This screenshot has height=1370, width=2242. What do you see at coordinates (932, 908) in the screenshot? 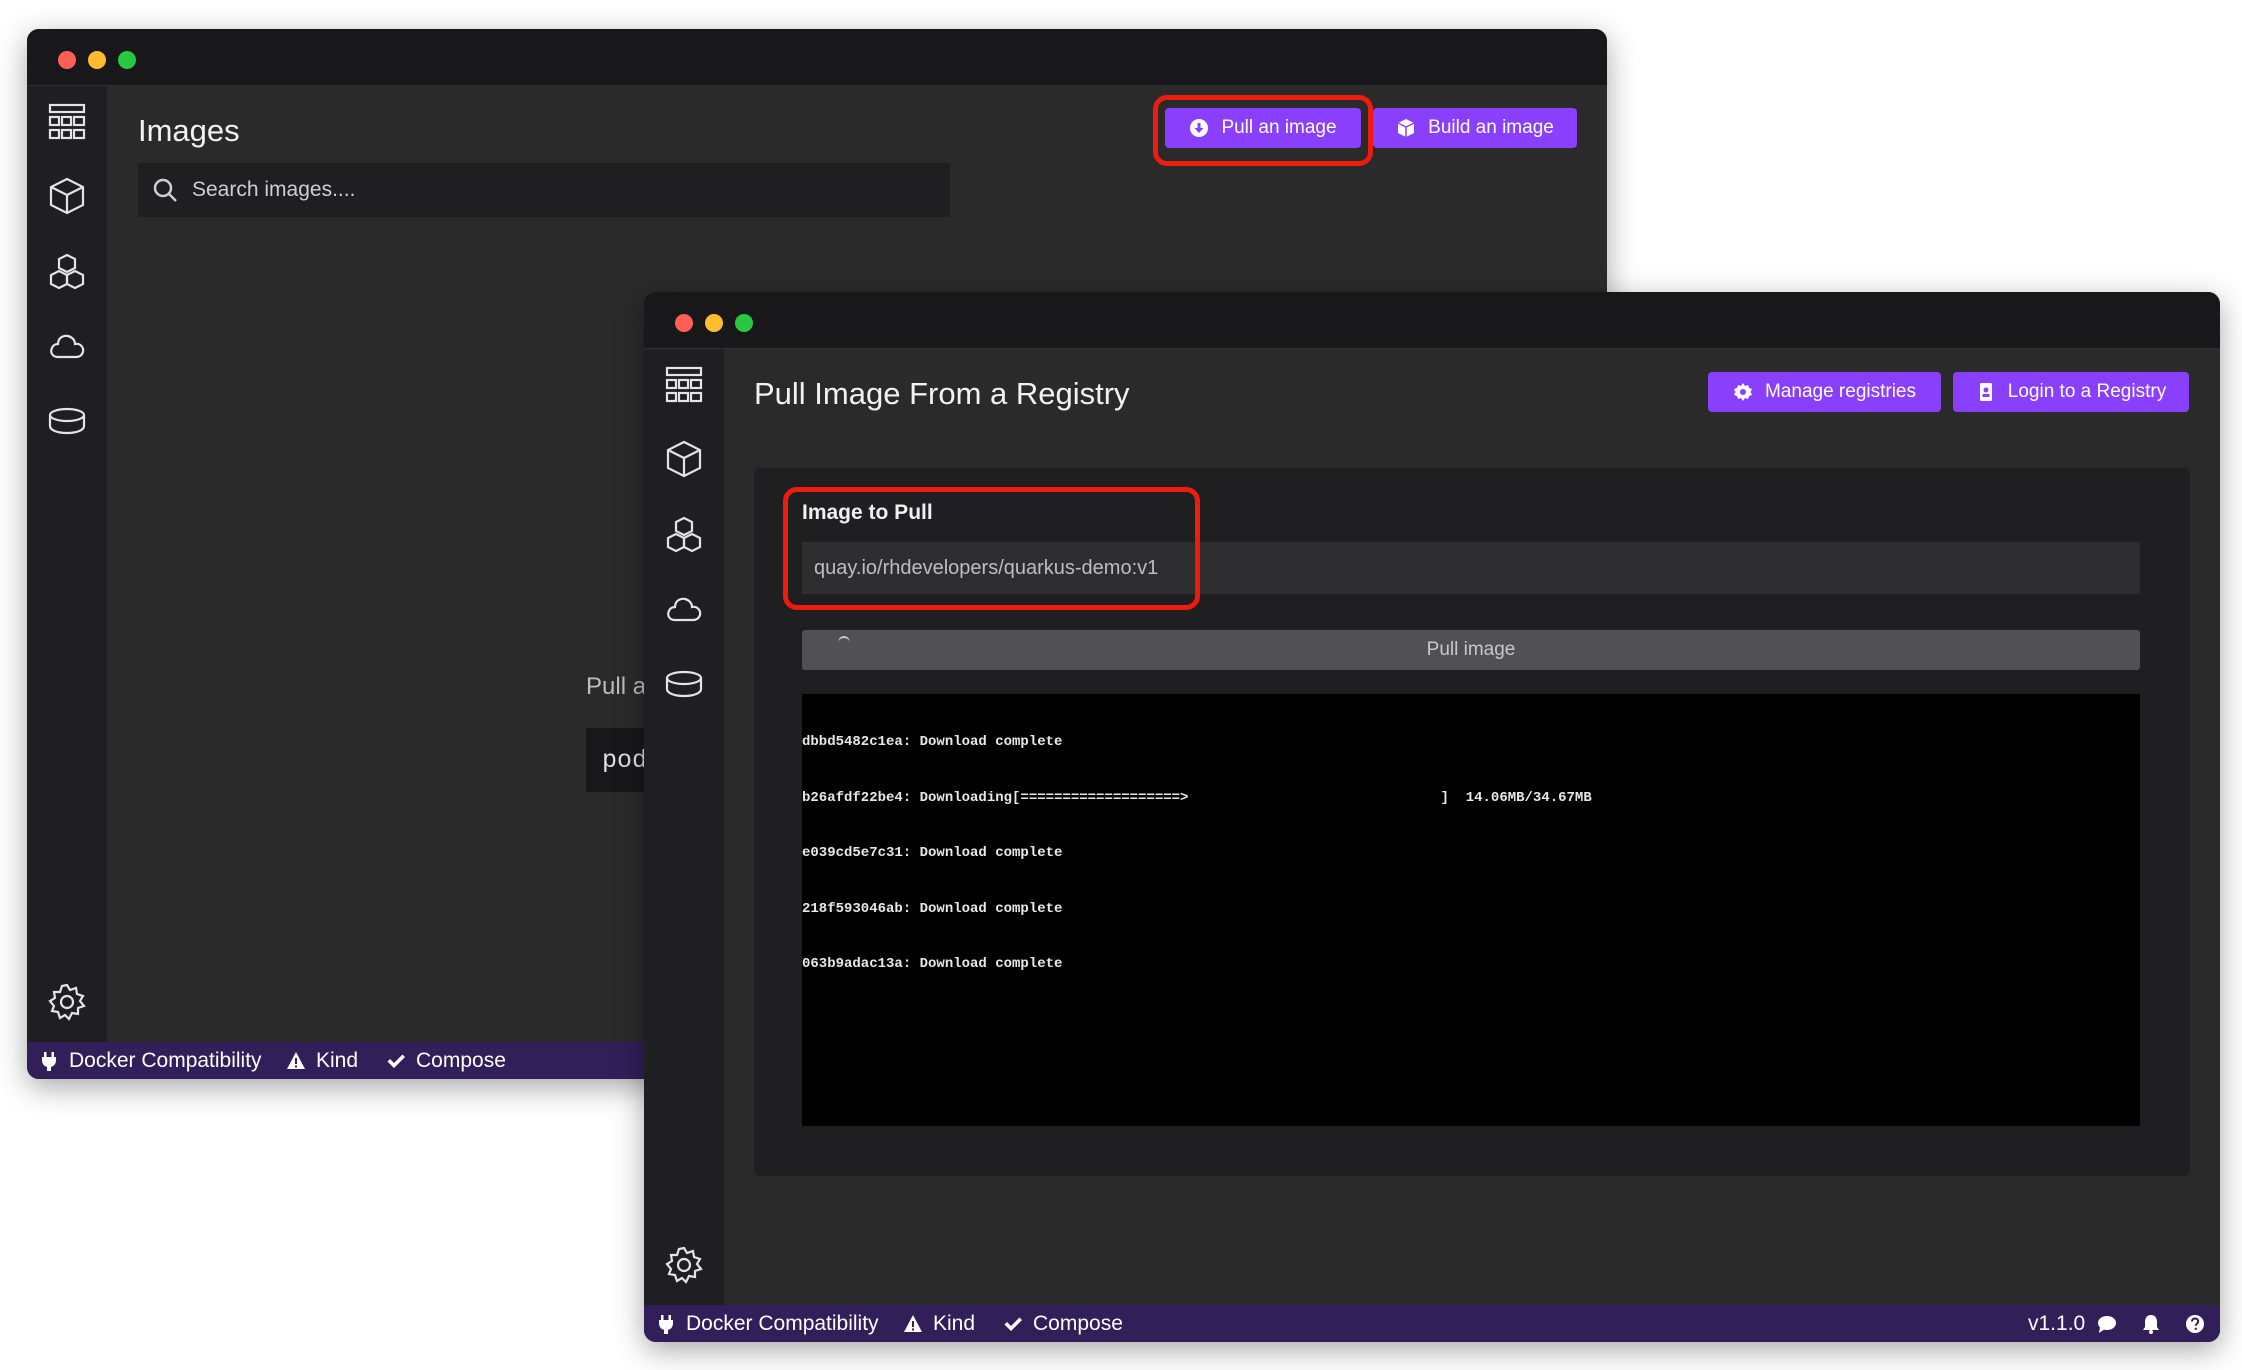
I see `terminal-line: 218f593046ab: Download complete` at bounding box center [932, 908].